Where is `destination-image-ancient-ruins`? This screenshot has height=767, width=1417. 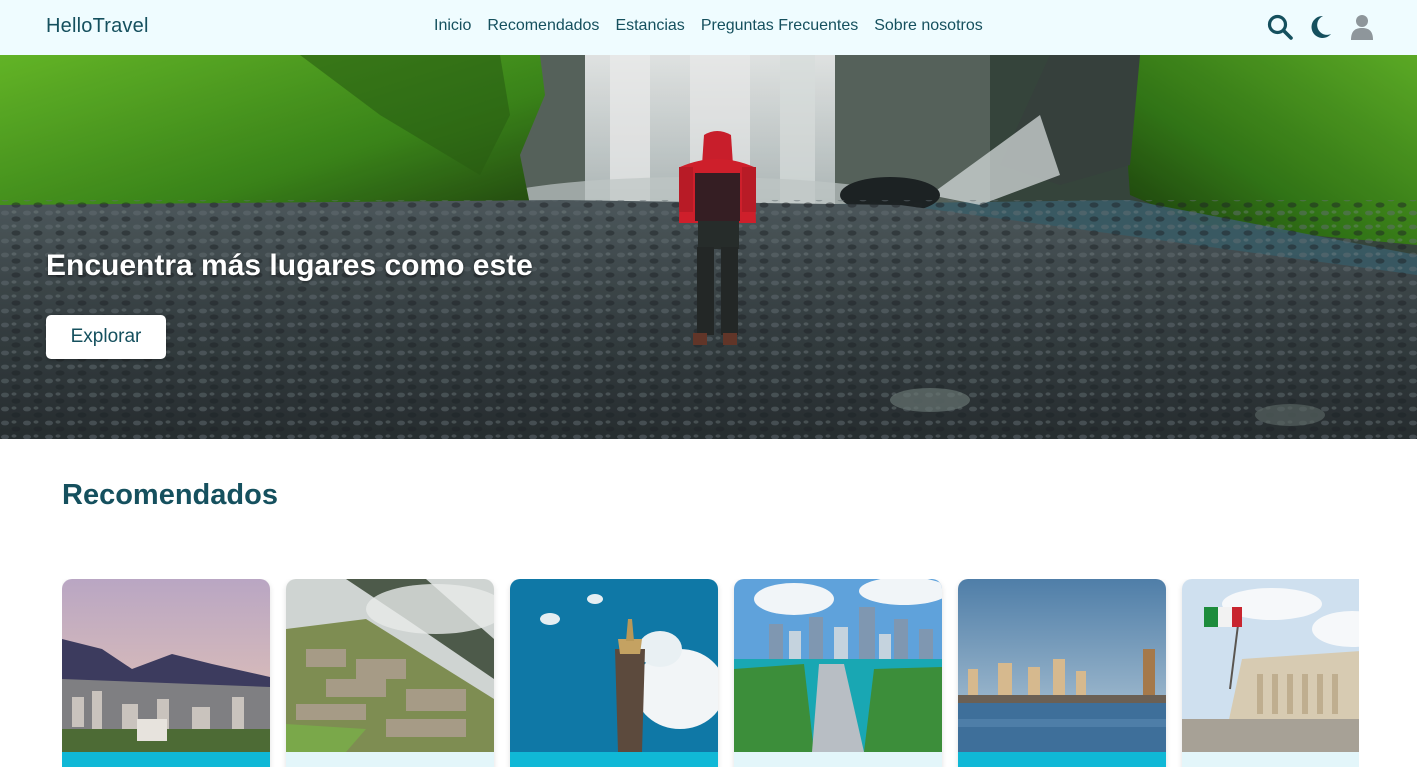 destination-image-ancient-ruins is located at coordinates (390, 665).